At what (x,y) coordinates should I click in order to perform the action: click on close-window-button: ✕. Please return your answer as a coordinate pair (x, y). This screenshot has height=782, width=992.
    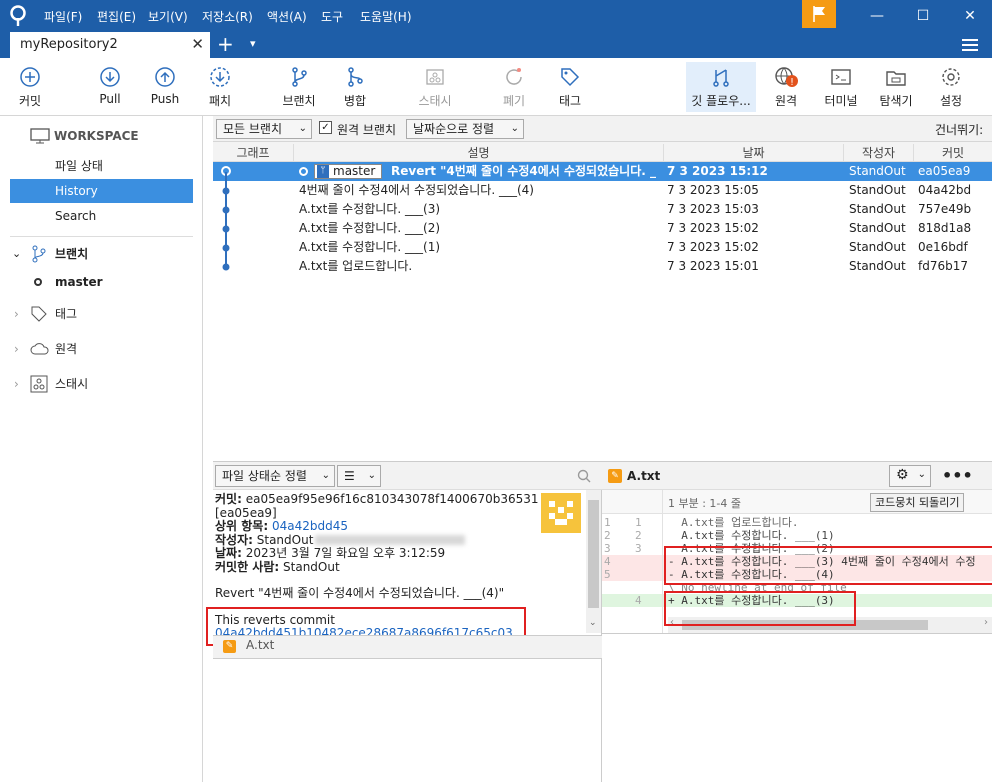
    Looking at the image, I should click on (970, 16).